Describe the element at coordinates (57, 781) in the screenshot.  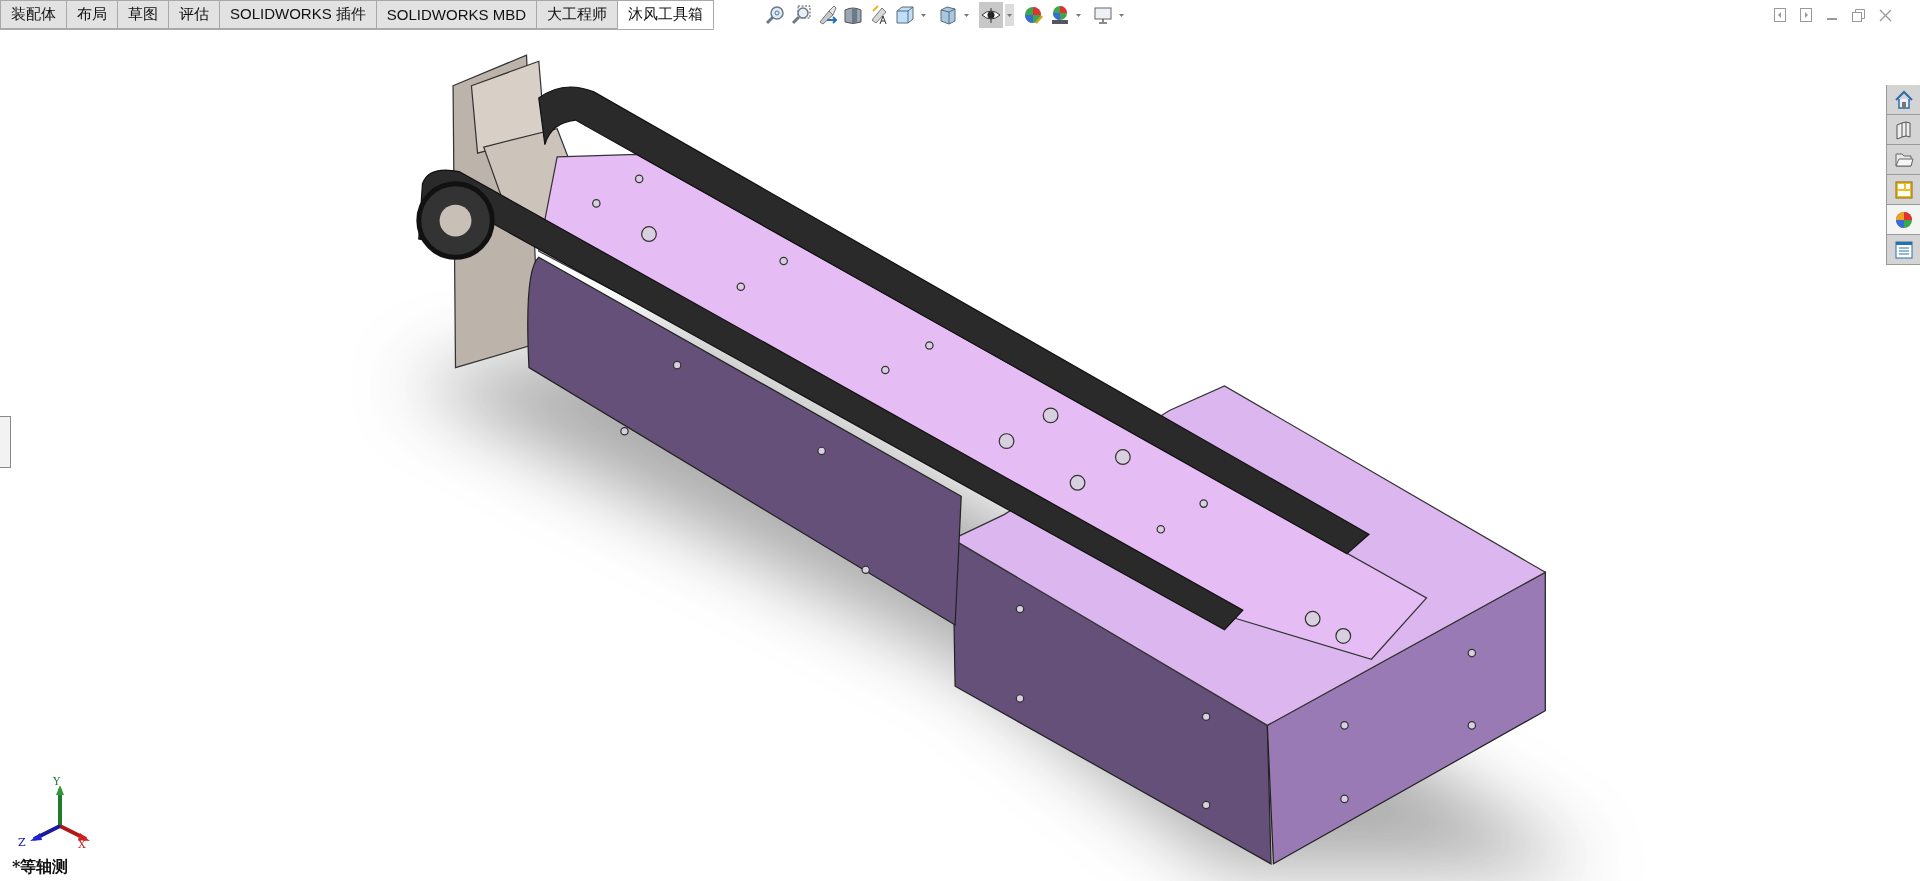
I see `y-axis-label: Y` at that location.